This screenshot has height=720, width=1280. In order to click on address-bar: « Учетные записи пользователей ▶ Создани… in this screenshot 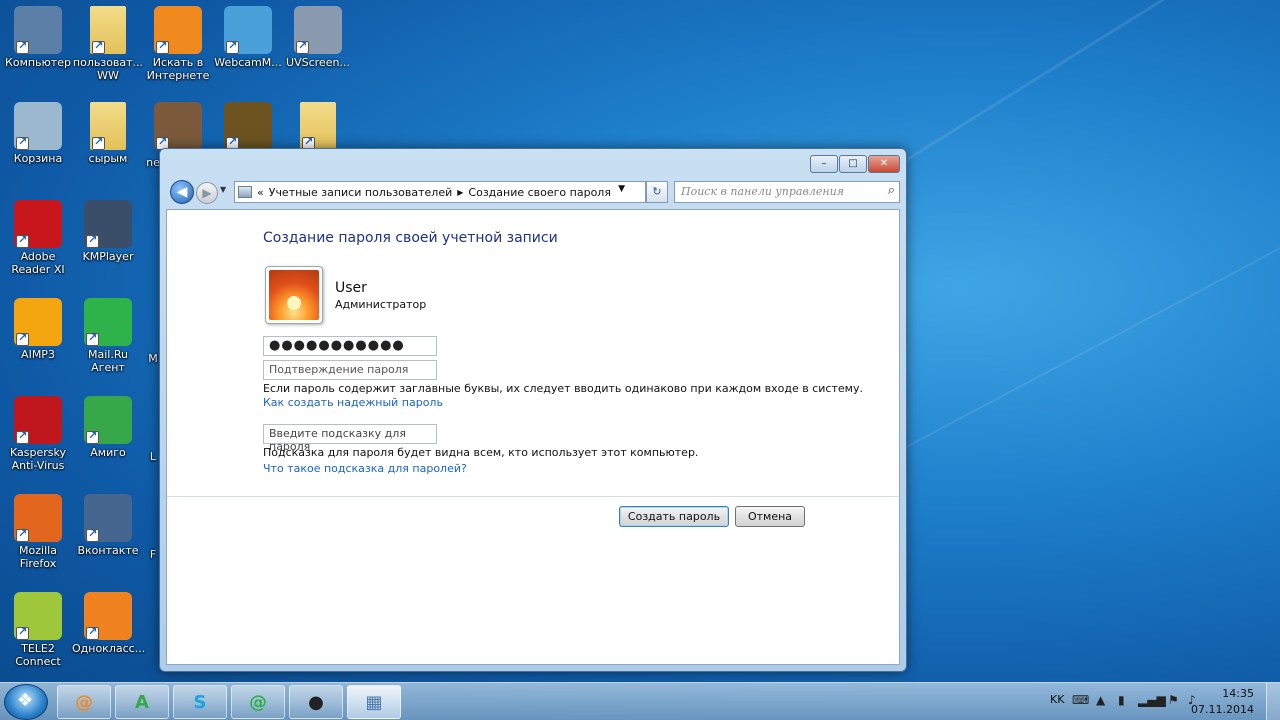, I will do `click(440, 192)`.